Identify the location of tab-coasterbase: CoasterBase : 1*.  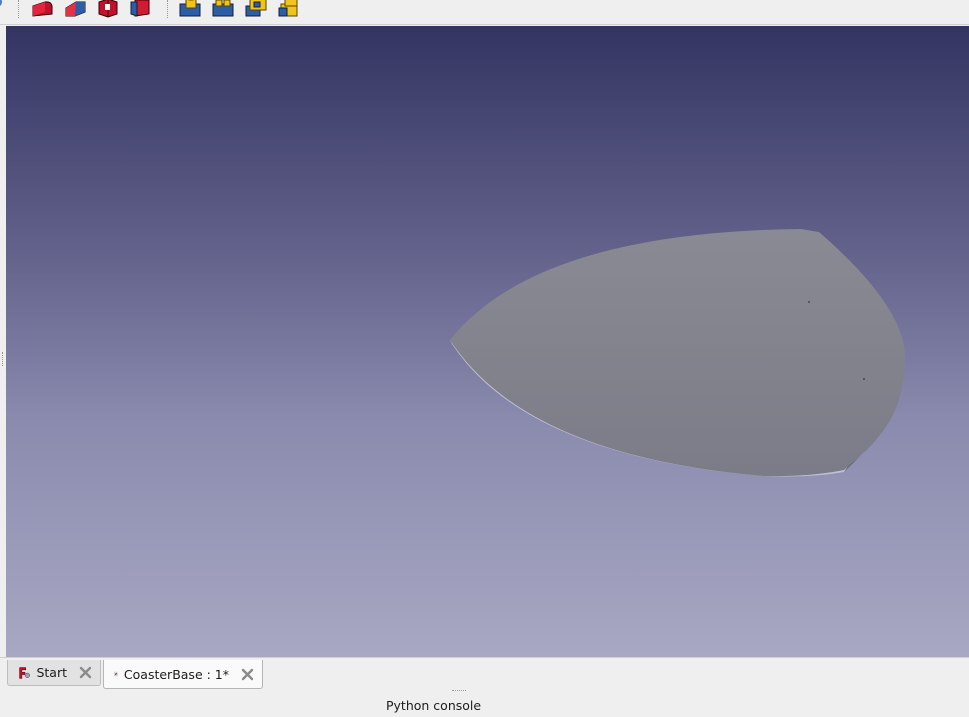
(183, 674).